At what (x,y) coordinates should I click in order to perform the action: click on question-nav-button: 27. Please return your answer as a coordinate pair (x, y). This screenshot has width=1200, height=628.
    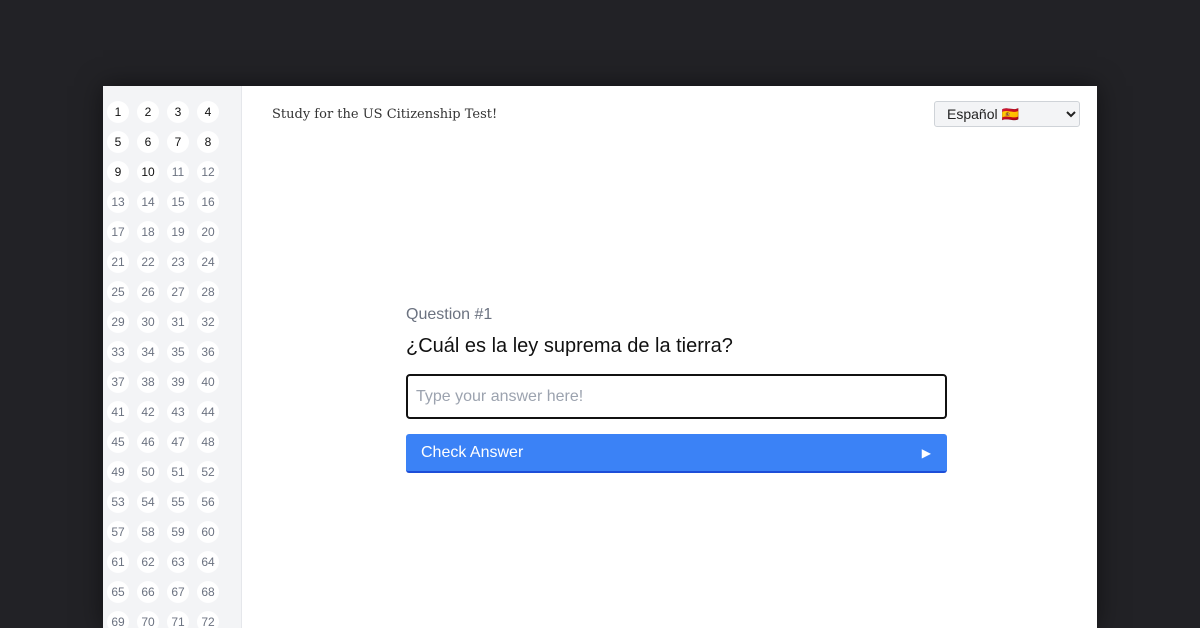
    Looking at the image, I should click on (178, 292).